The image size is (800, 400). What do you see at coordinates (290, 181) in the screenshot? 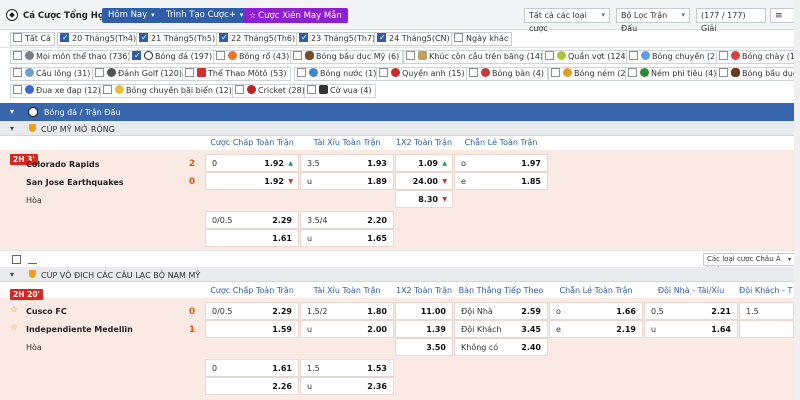
I see `odds-down-icon: ▼` at bounding box center [290, 181].